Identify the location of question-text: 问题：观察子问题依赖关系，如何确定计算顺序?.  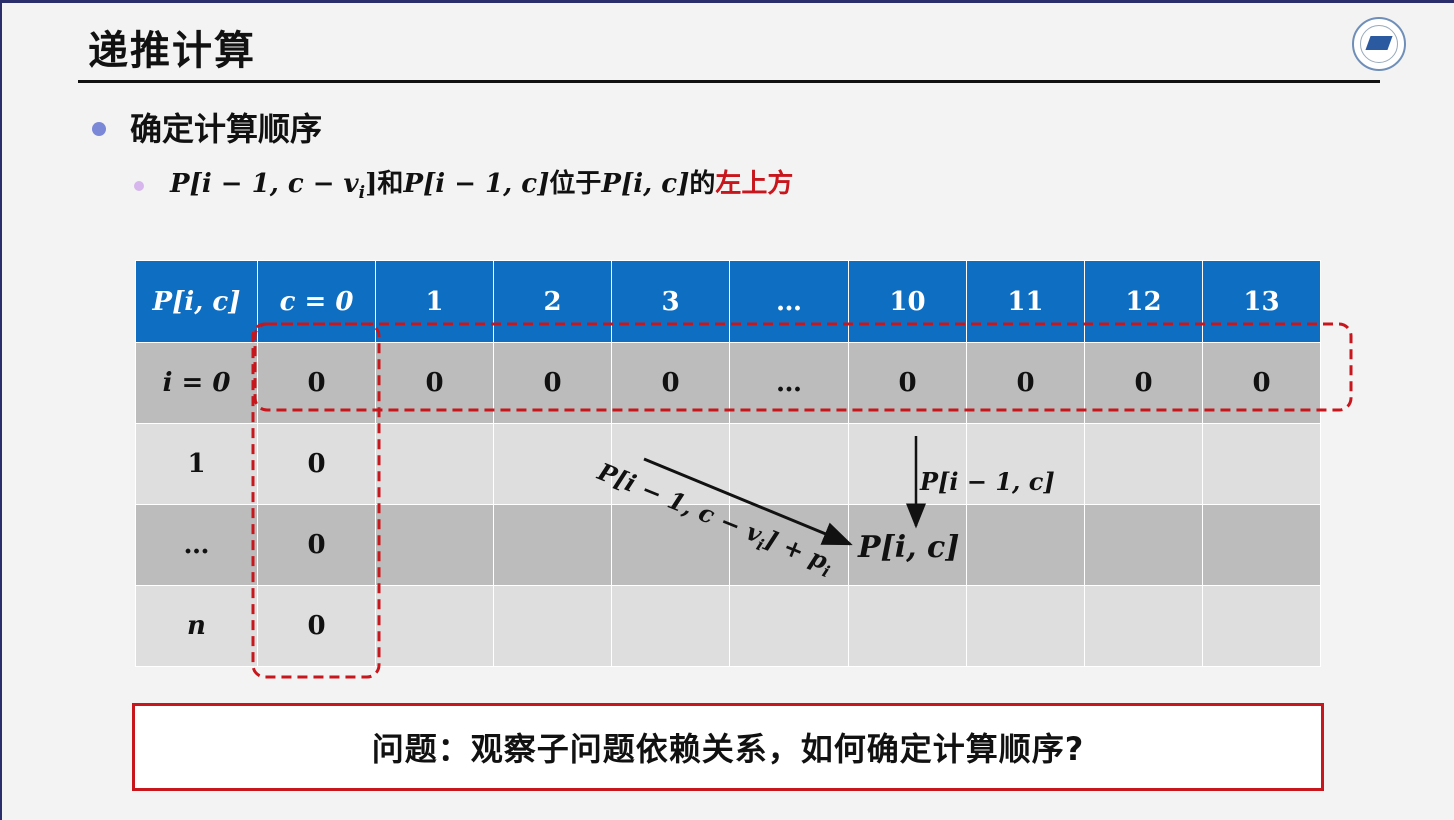
(728, 749).